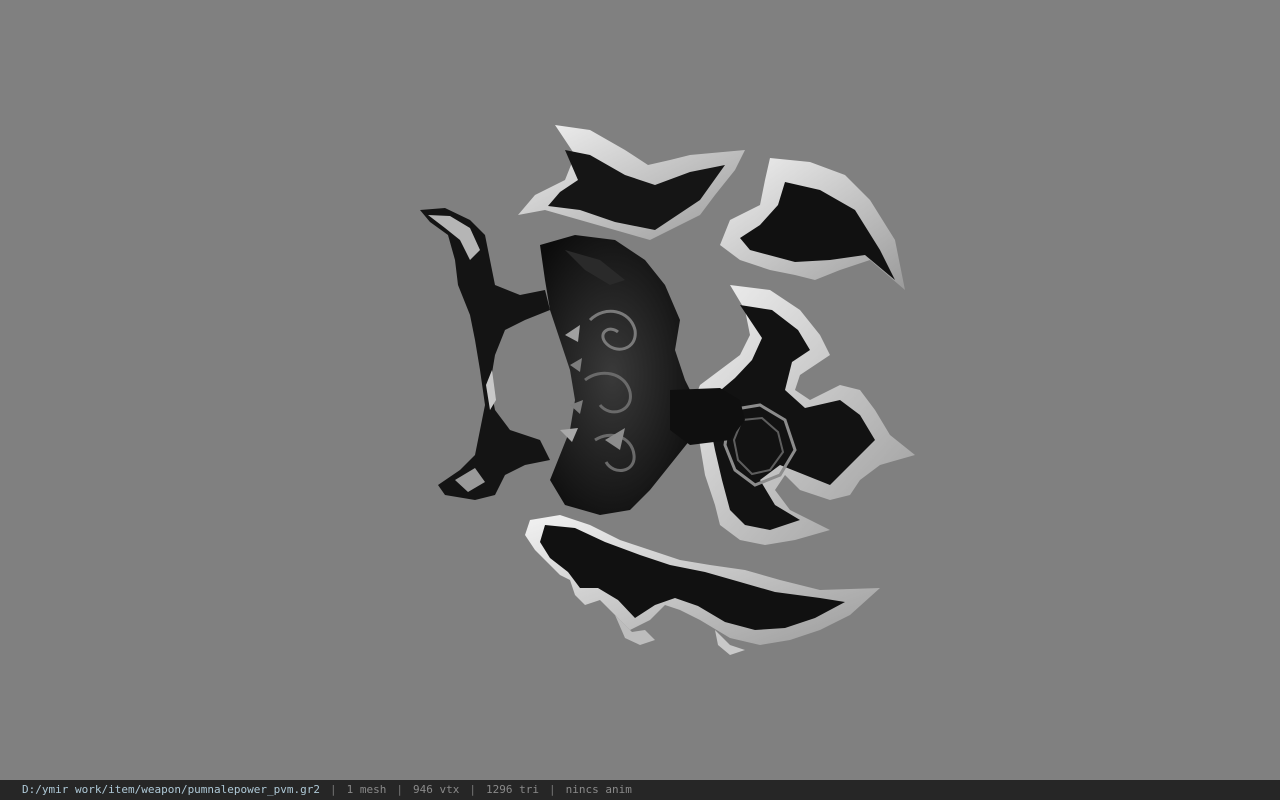 The height and width of the screenshot is (800, 1280). Describe the element at coordinates (598, 789) in the screenshot. I see `animation-status: nincs anim` at that location.